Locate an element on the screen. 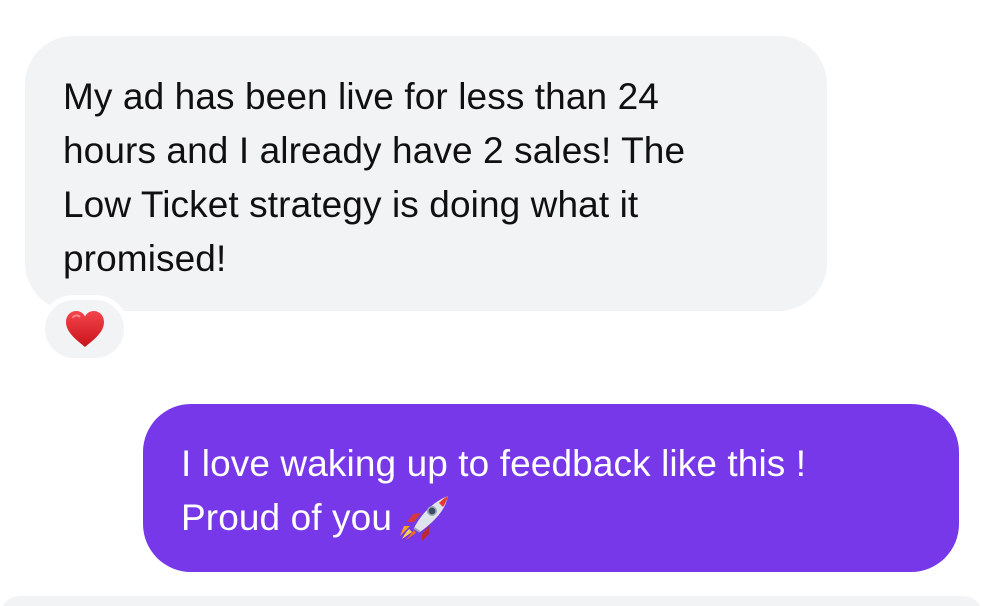 The image size is (983, 606). next-message-bubble-edge is located at coordinates (491, 601).